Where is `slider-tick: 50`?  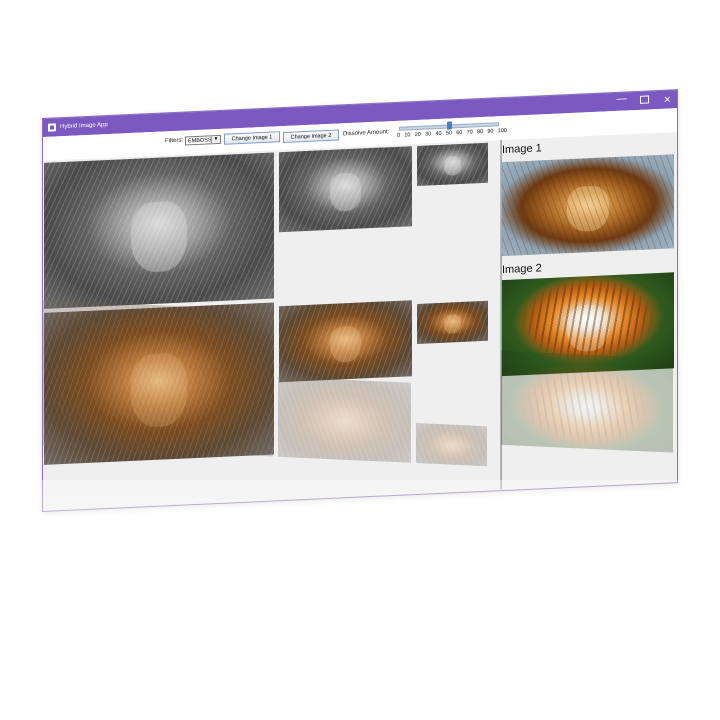
slider-tick: 50 is located at coordinates (448, 133).